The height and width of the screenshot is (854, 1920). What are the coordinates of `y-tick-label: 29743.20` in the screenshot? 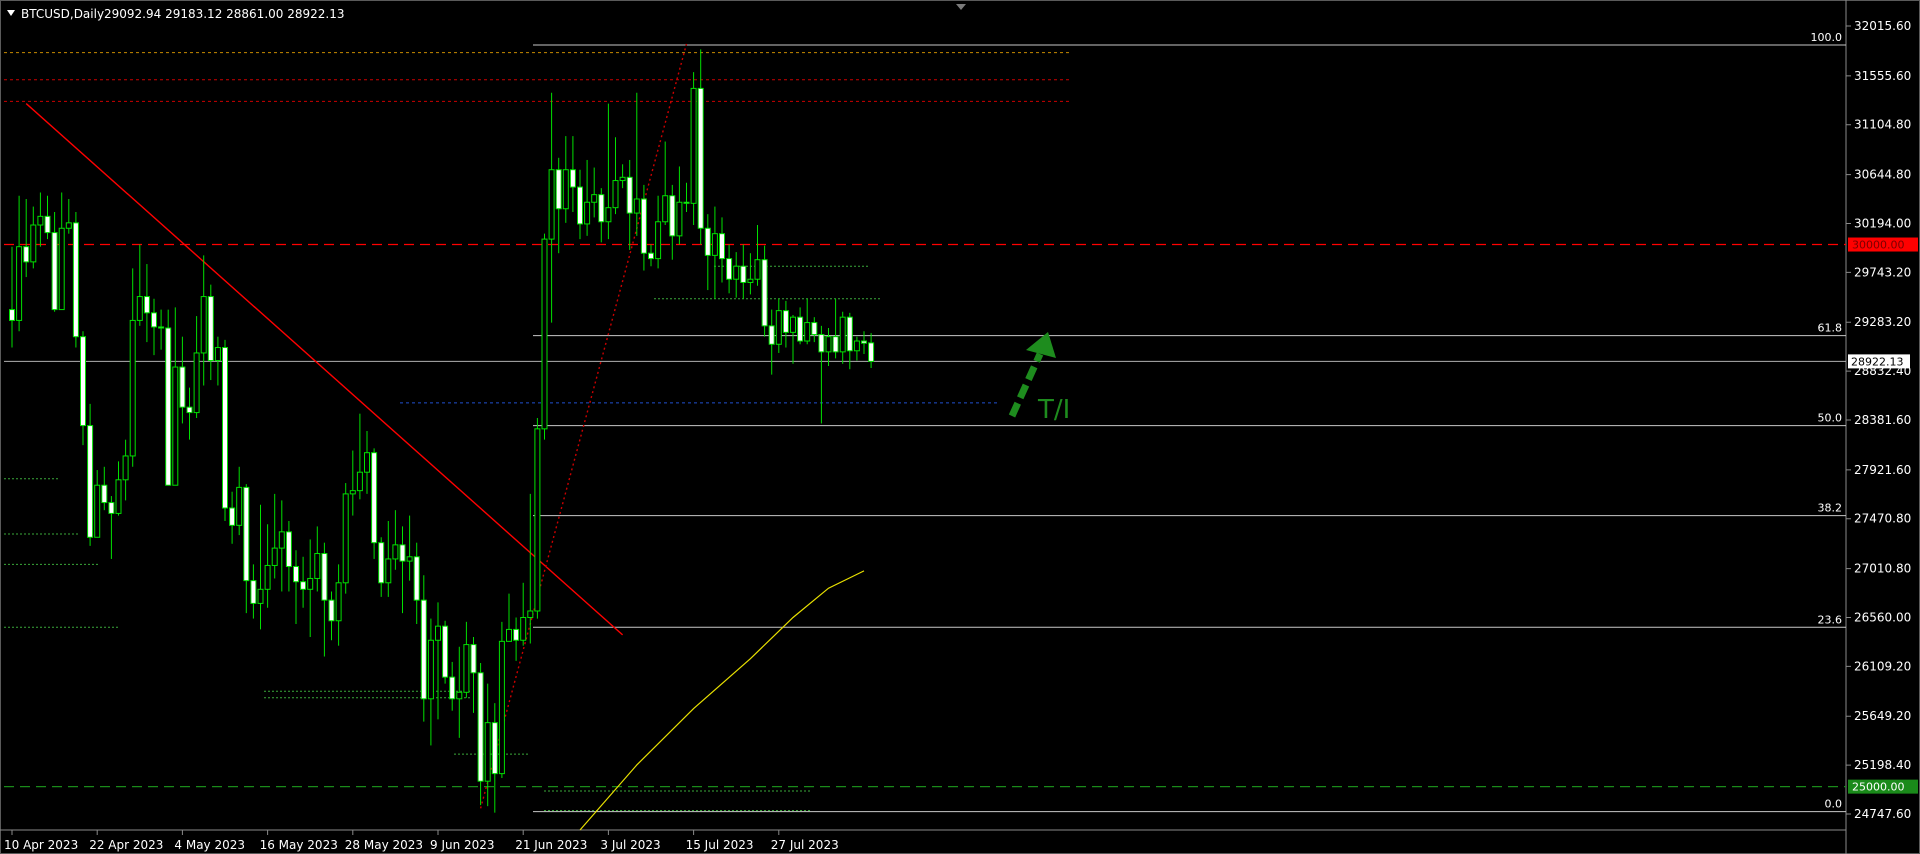 It's located at (1882, 272).